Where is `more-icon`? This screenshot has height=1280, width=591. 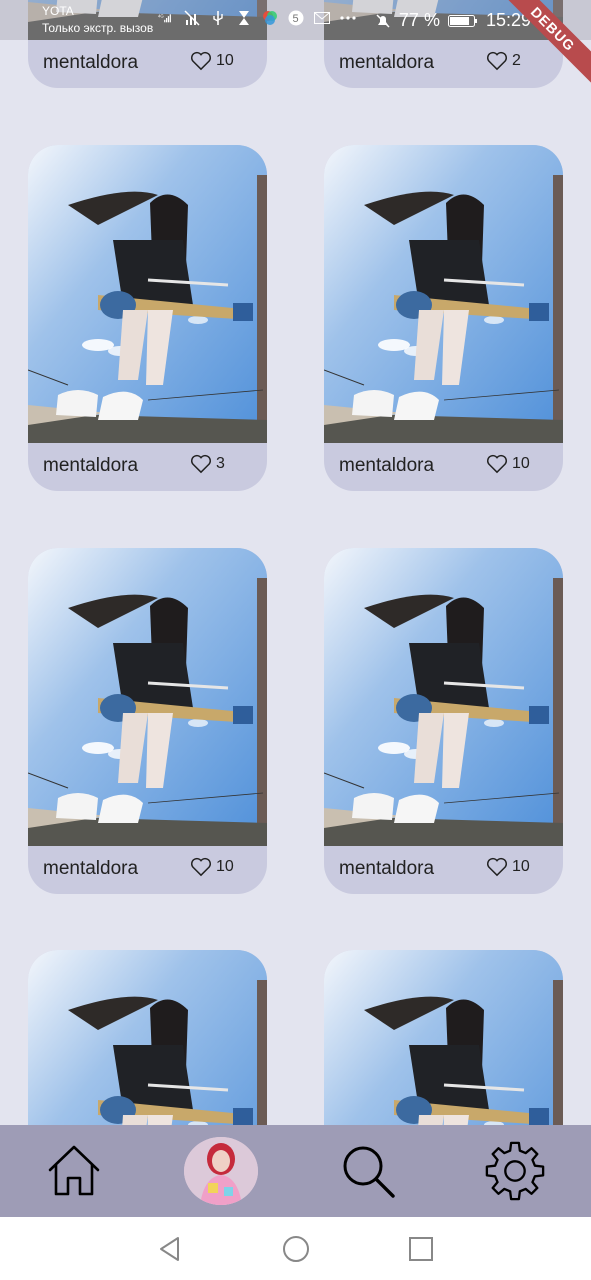 more-icon is located at coordinates (348, 18).